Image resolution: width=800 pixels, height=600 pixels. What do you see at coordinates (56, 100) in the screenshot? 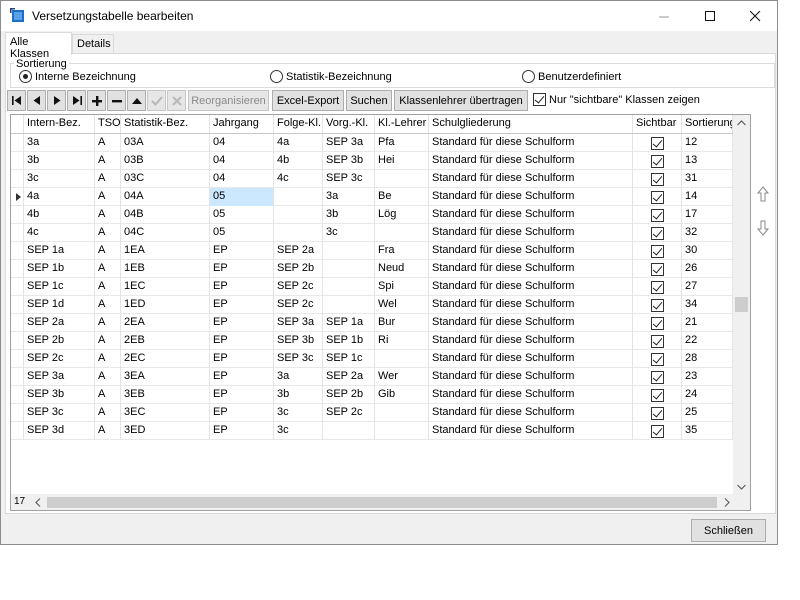
I see `next-record-button` at bounding box center [56, 100].